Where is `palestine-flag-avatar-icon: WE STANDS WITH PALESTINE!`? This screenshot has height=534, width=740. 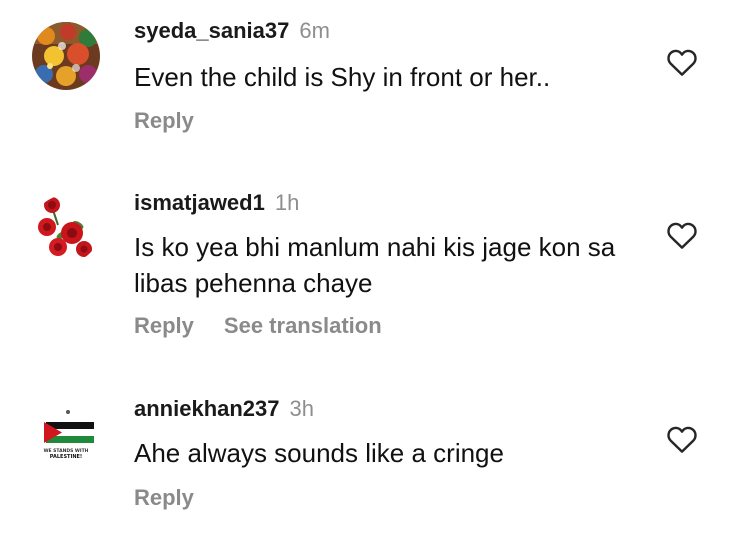 palestine-flag-avatar-icon: WE STANDS WITH PALESTINE! is located at coordinates (66, 434).